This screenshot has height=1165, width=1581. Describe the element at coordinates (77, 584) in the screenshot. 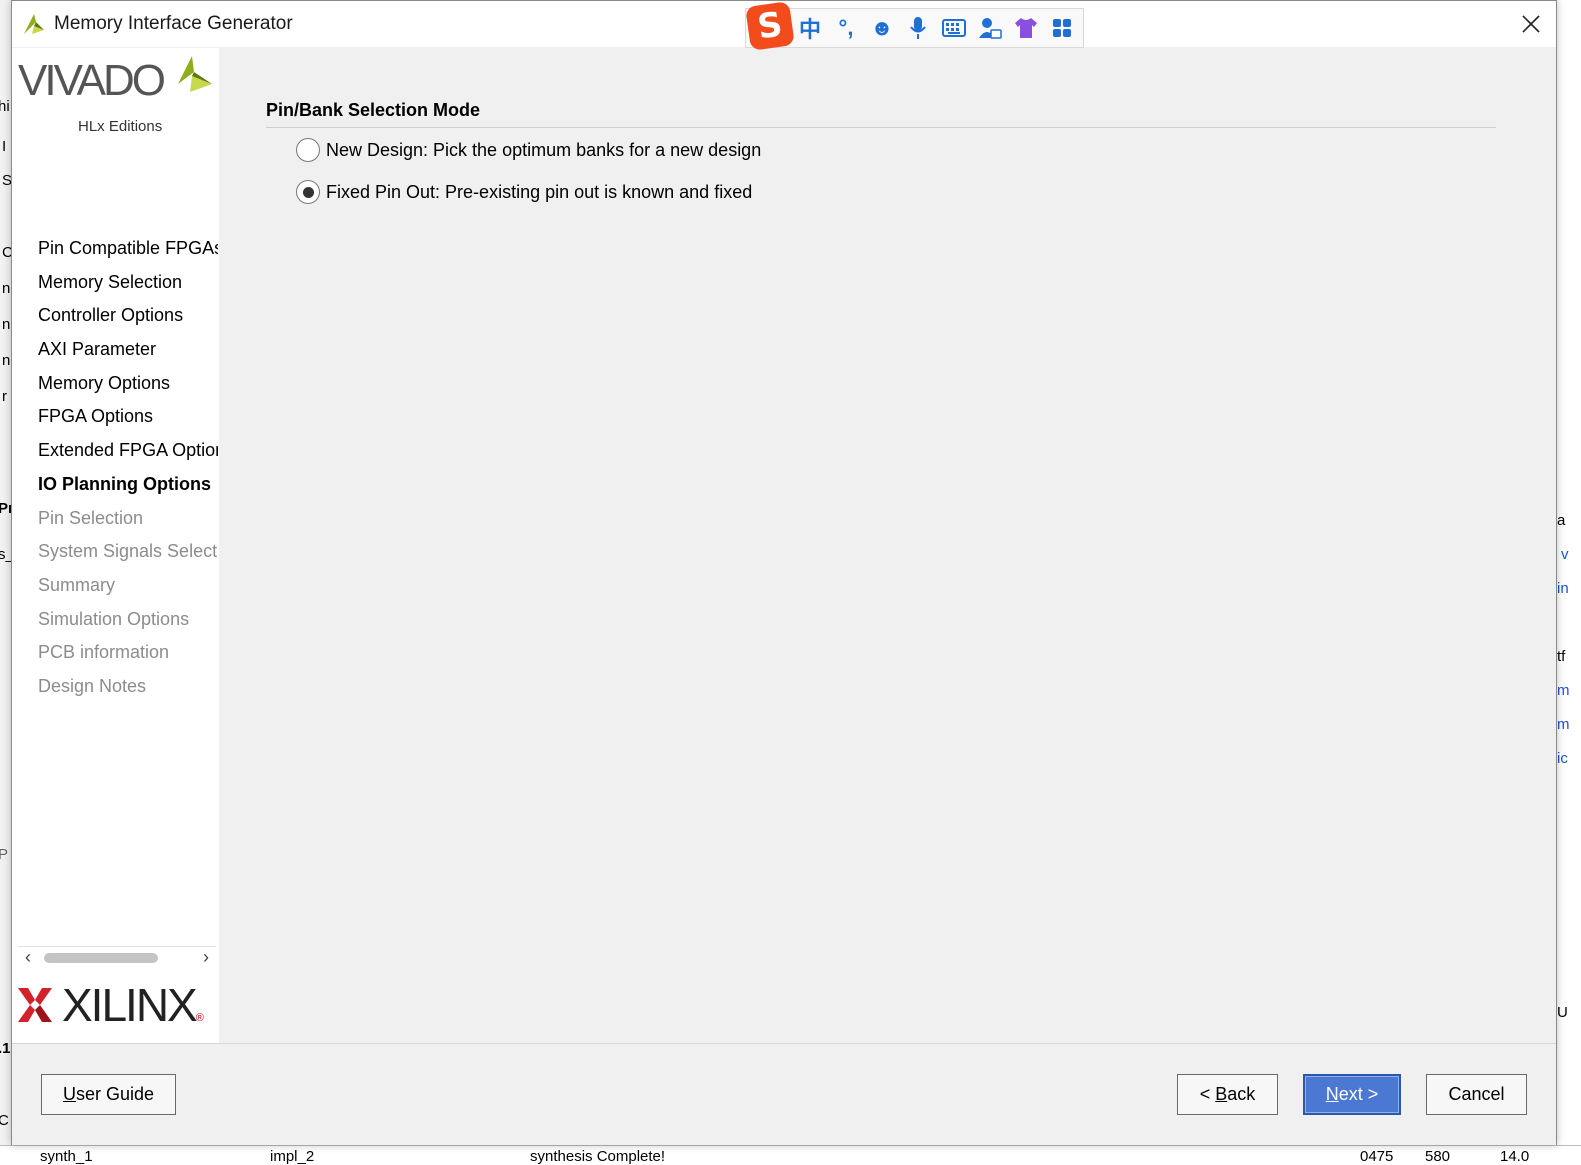

I see `nav-item-disabled: Summary` at that location.